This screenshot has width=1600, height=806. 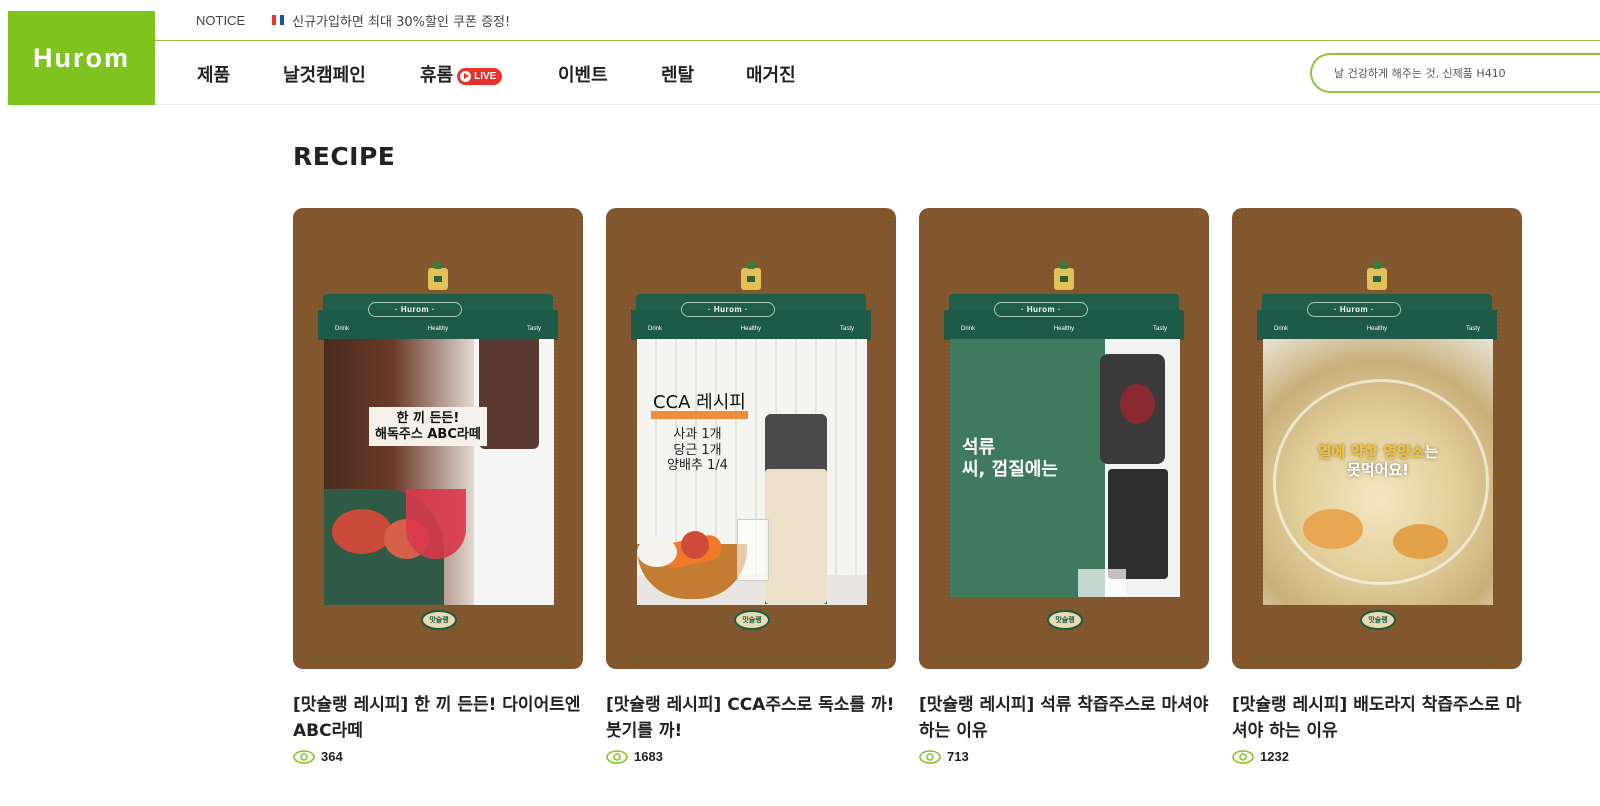 I want to click on recipe-photo: 열에 약한 영양소는못먹어요!, so click(x=1378, y=472).